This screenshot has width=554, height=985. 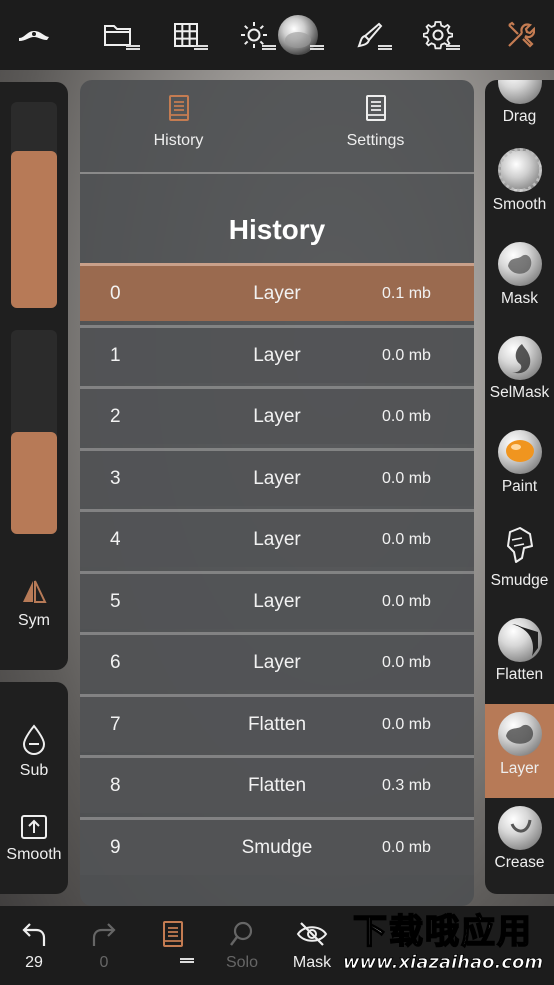 What do you see at coordinates (34, 483) in the screenshot?
I see `intensity-slider-fill` at bounding box center [34, 483].